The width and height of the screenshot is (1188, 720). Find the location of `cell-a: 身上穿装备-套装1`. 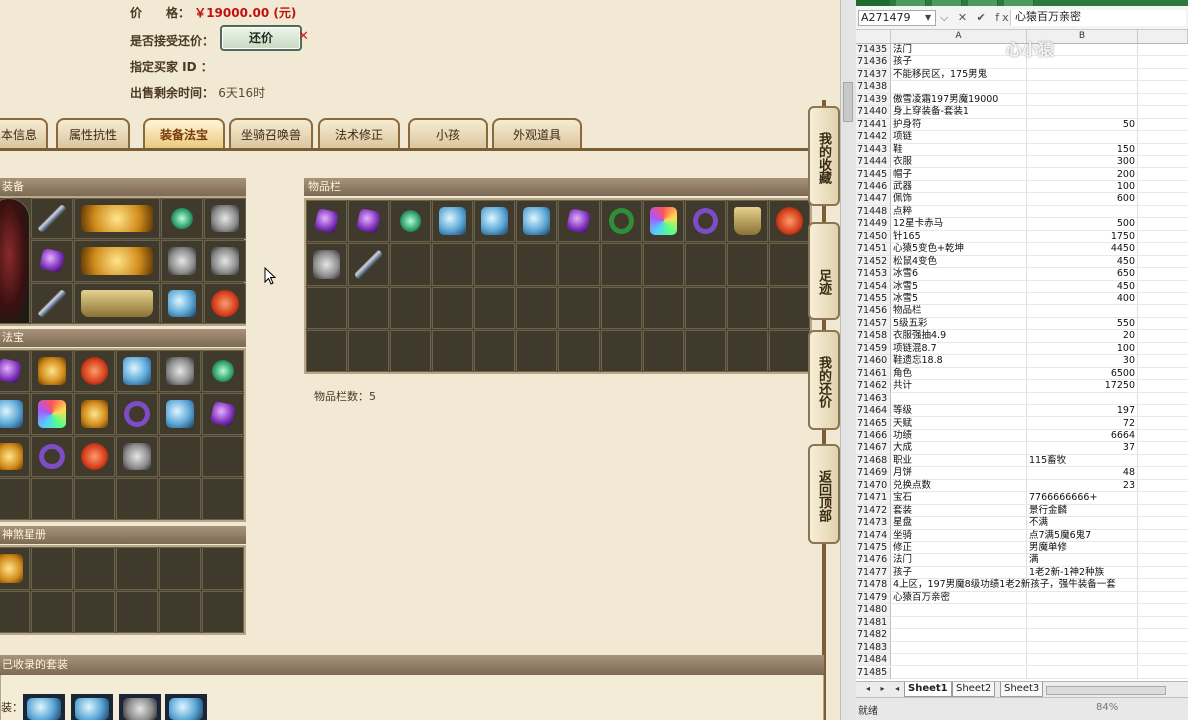

cell-a: 身上穿装备-套装1 is located at coordinates (959, 112).